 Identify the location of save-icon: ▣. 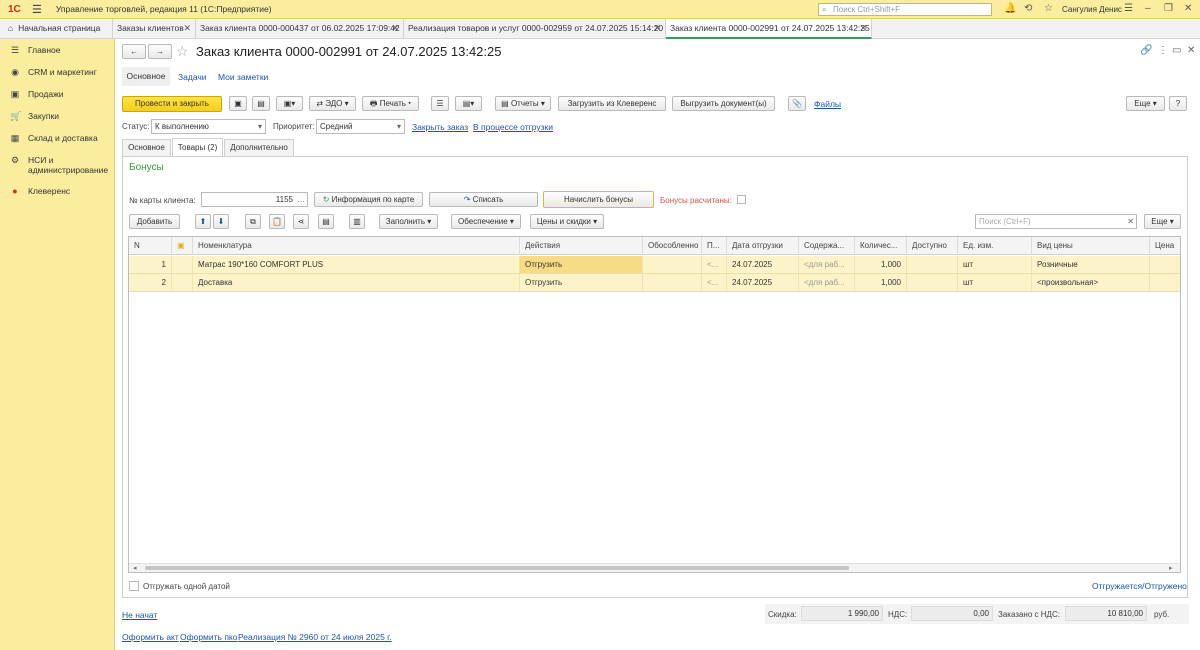
(238, 103).